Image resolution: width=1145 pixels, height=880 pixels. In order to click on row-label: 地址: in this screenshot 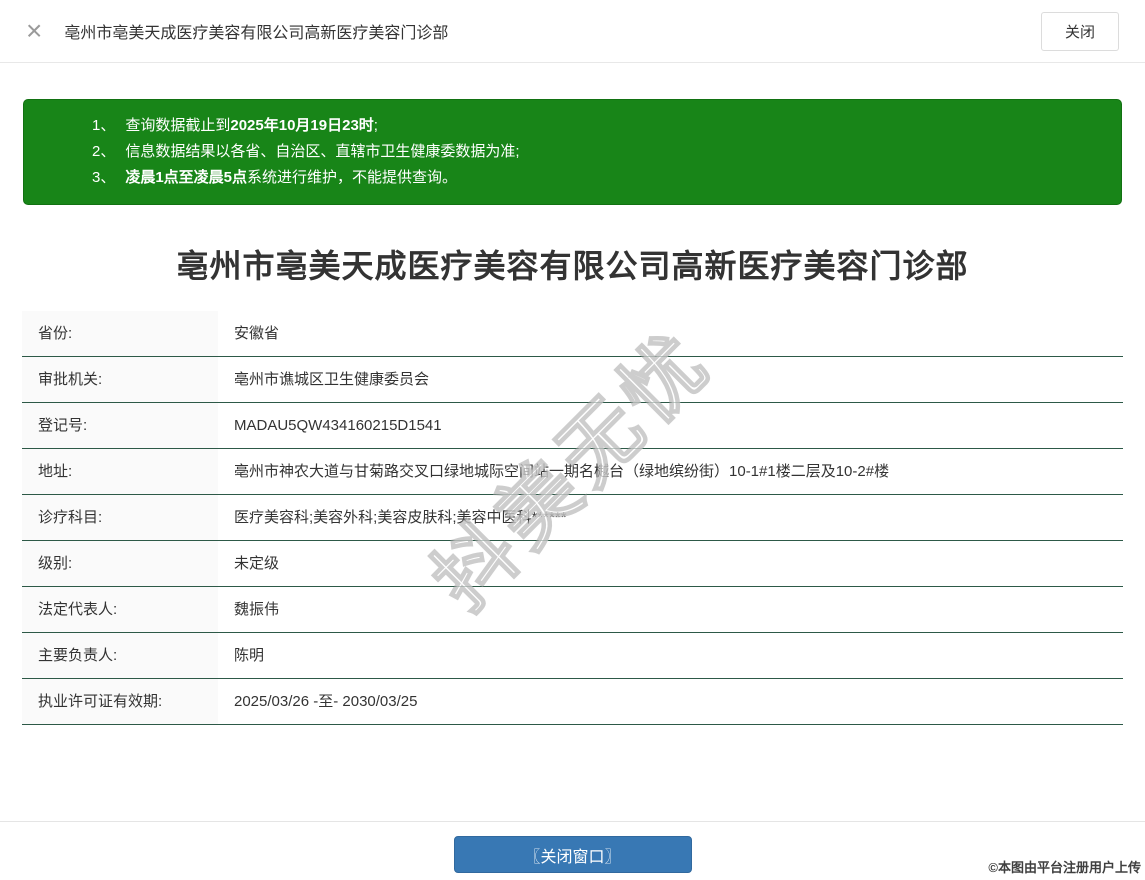, I will do `click(120, 471)`.